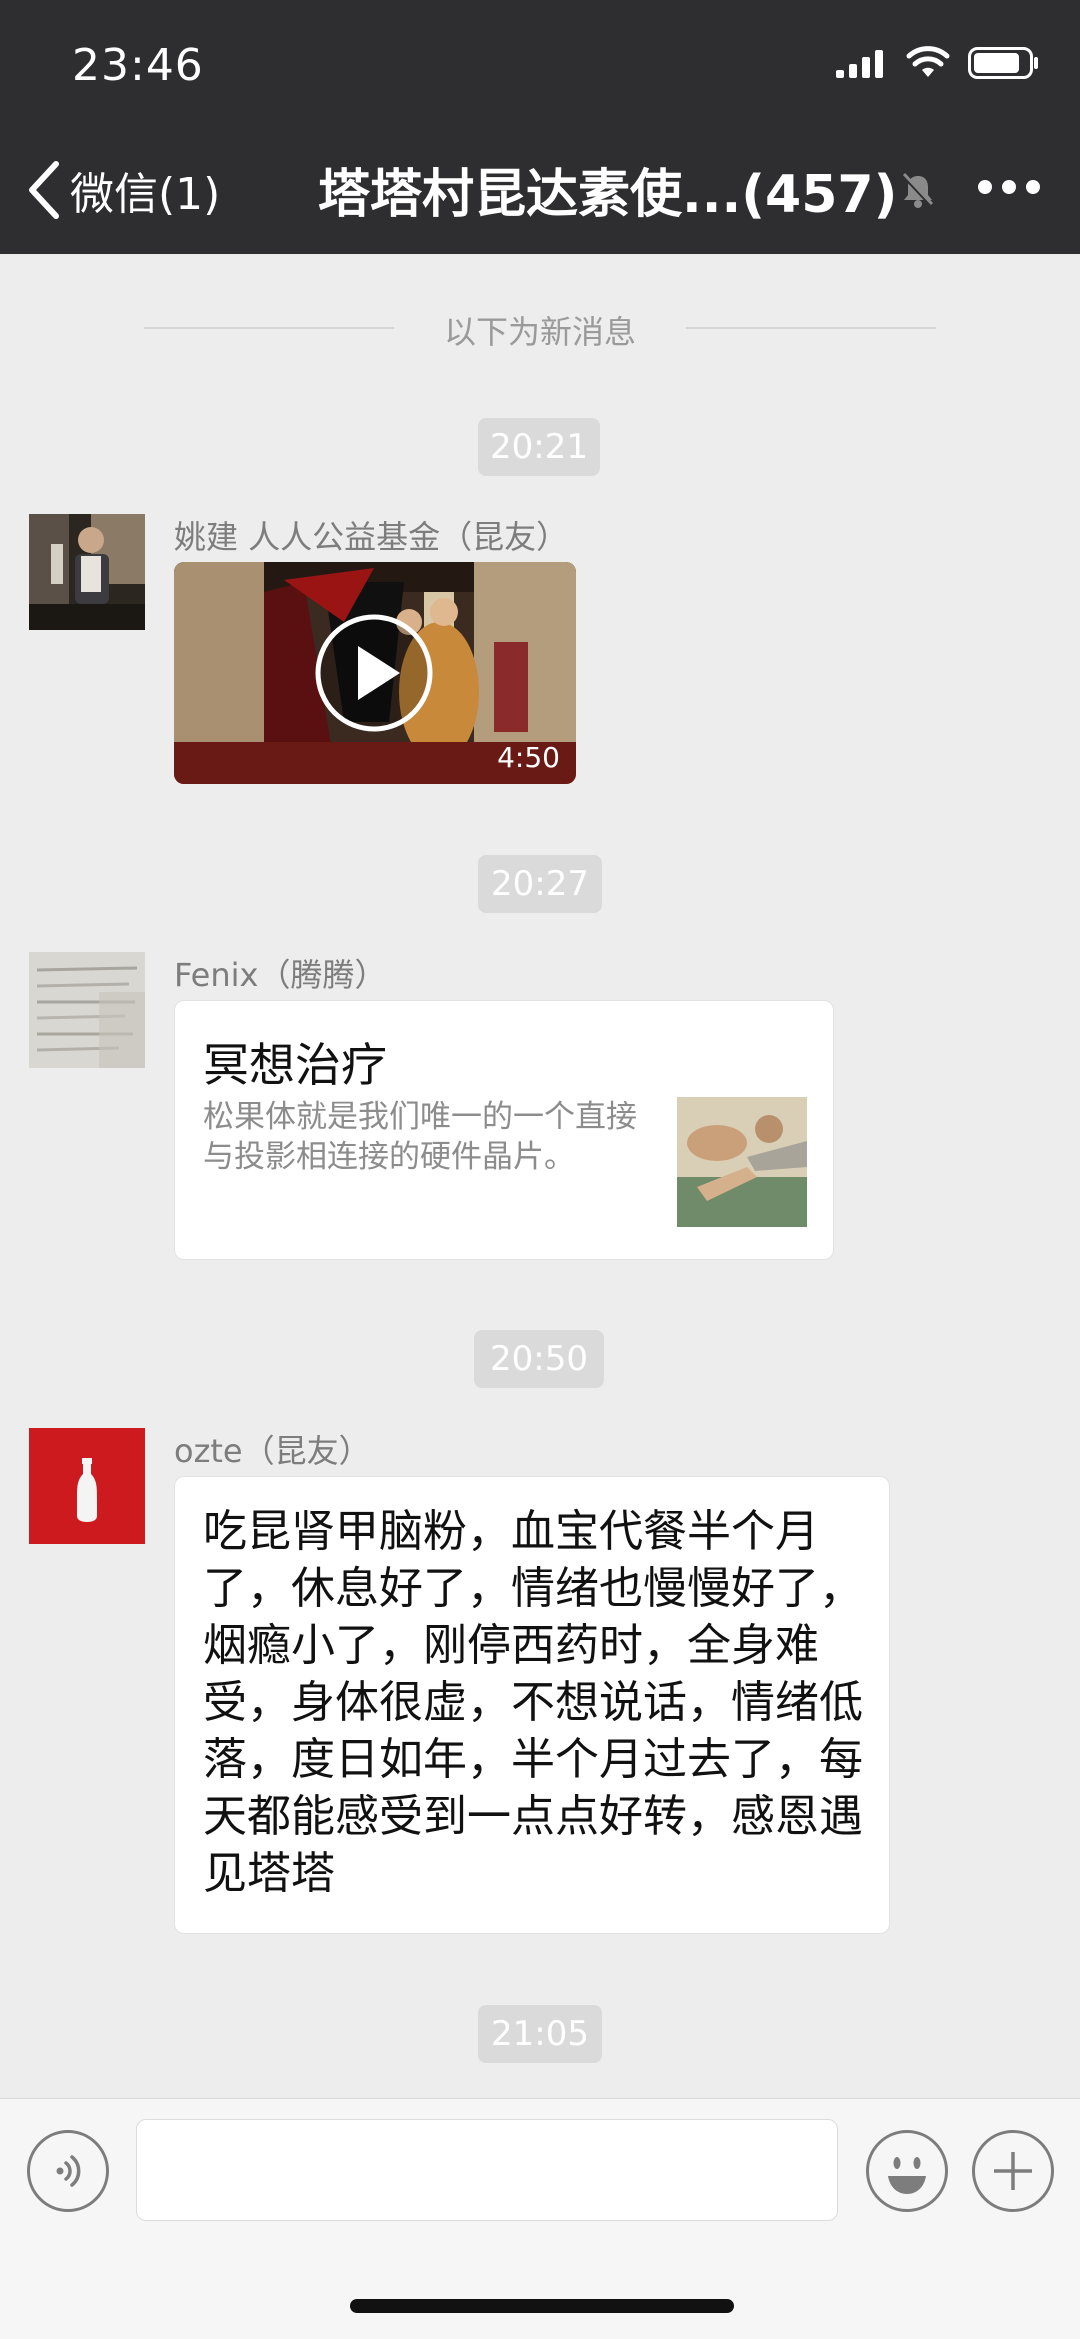  I want to click on plus-icon, so click(1013, 2171).